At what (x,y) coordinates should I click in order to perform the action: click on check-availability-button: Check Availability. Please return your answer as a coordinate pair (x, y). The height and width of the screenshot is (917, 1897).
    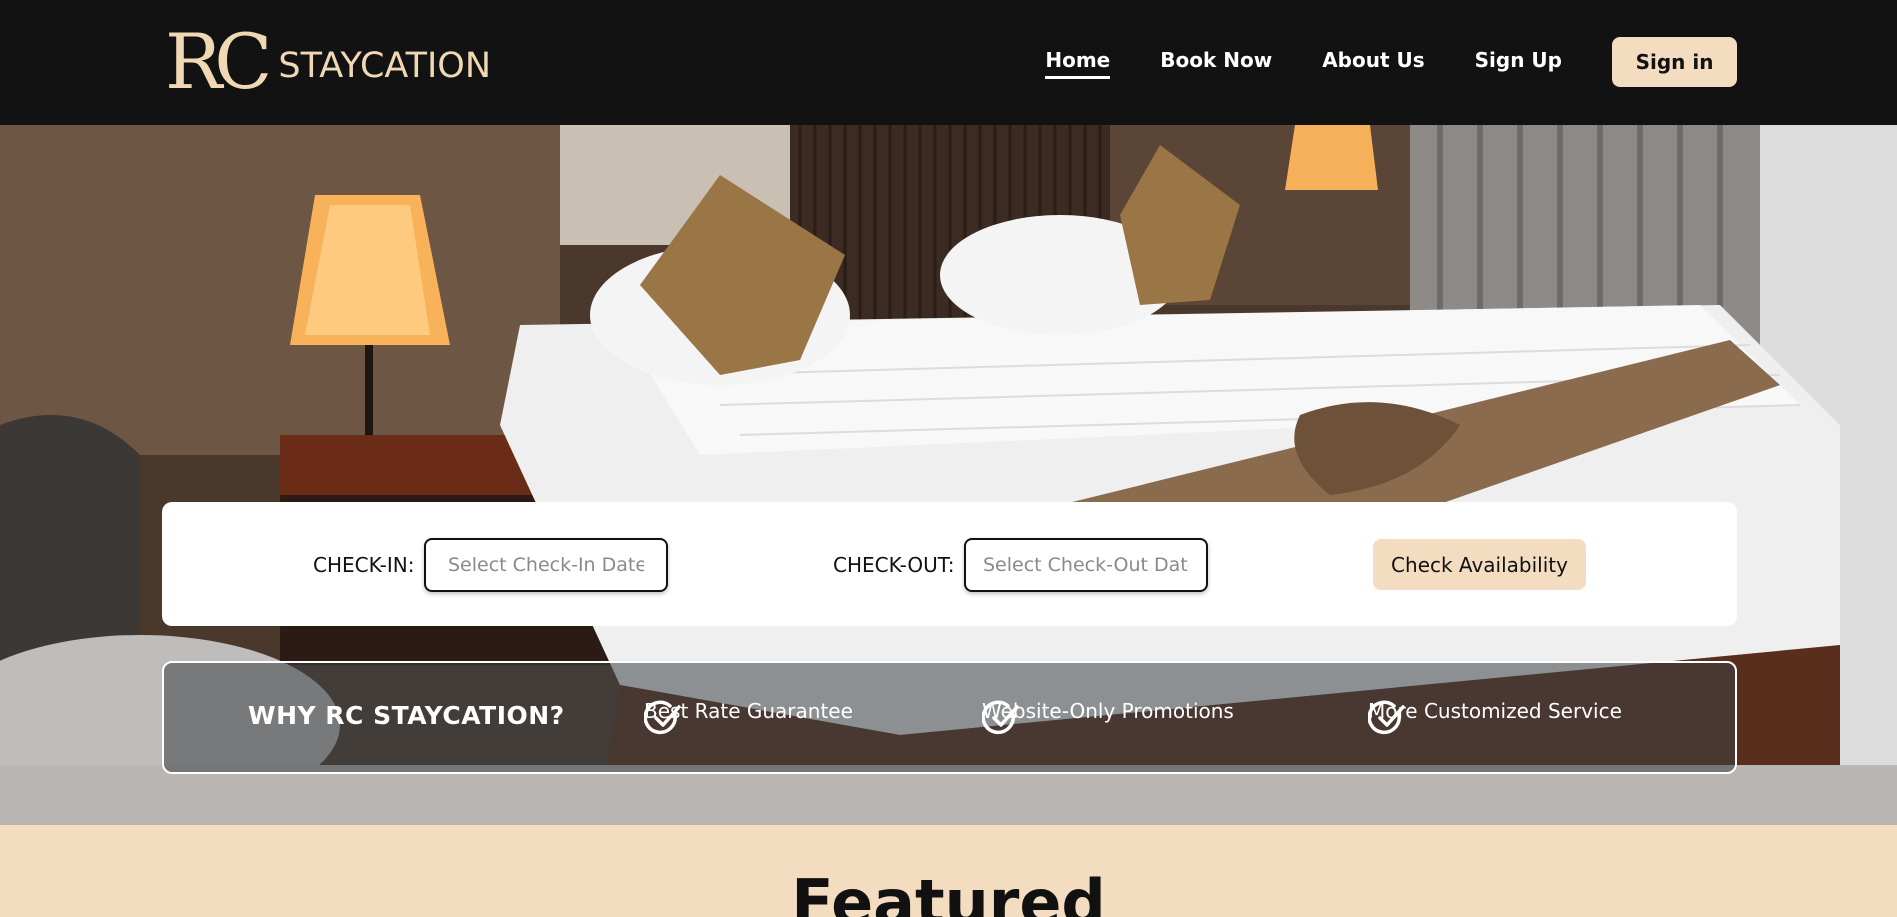
    Looking at the image, I should click on (1479, 564).